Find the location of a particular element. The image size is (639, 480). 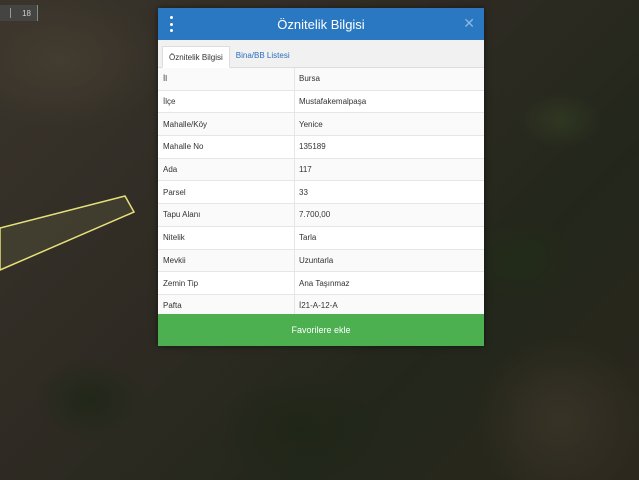

table-row: Parsel 33 is located at coordinates (321, 192).